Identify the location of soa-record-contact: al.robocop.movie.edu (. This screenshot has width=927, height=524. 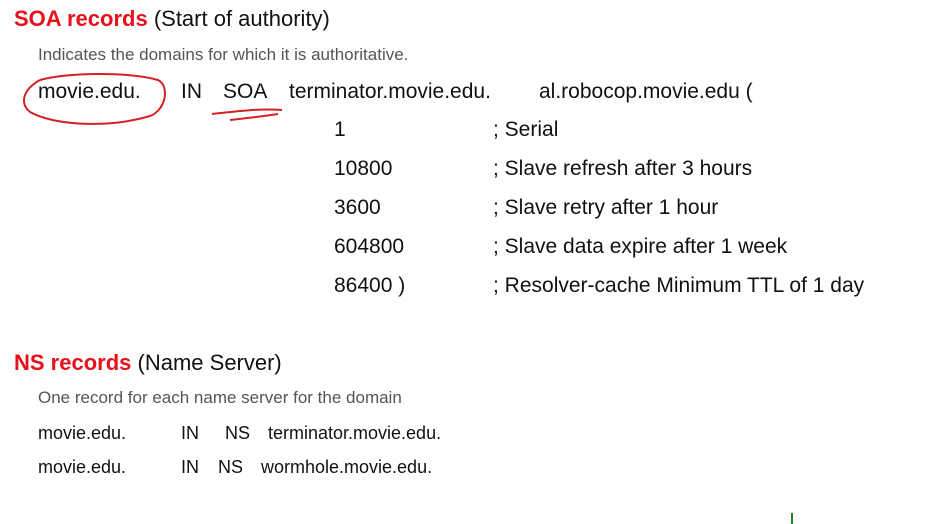
(646, 91).